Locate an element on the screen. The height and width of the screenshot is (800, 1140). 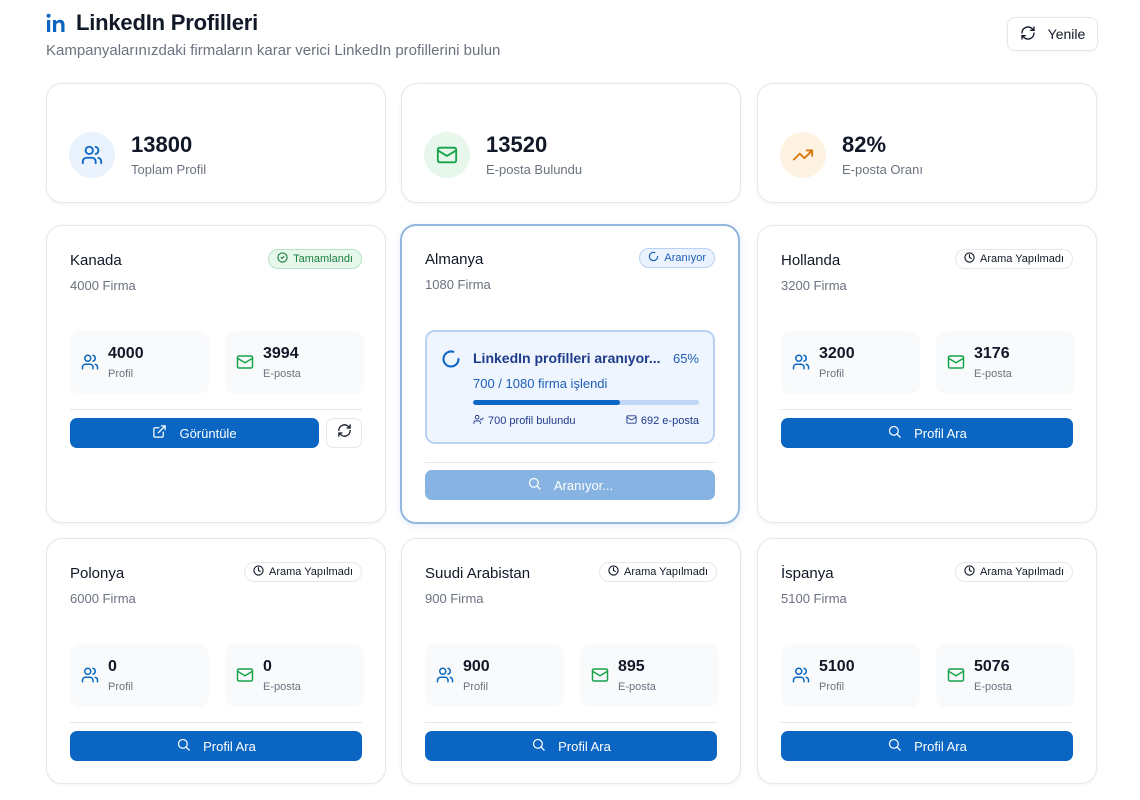
email-count: 895 is located at coordinates (631, 666).